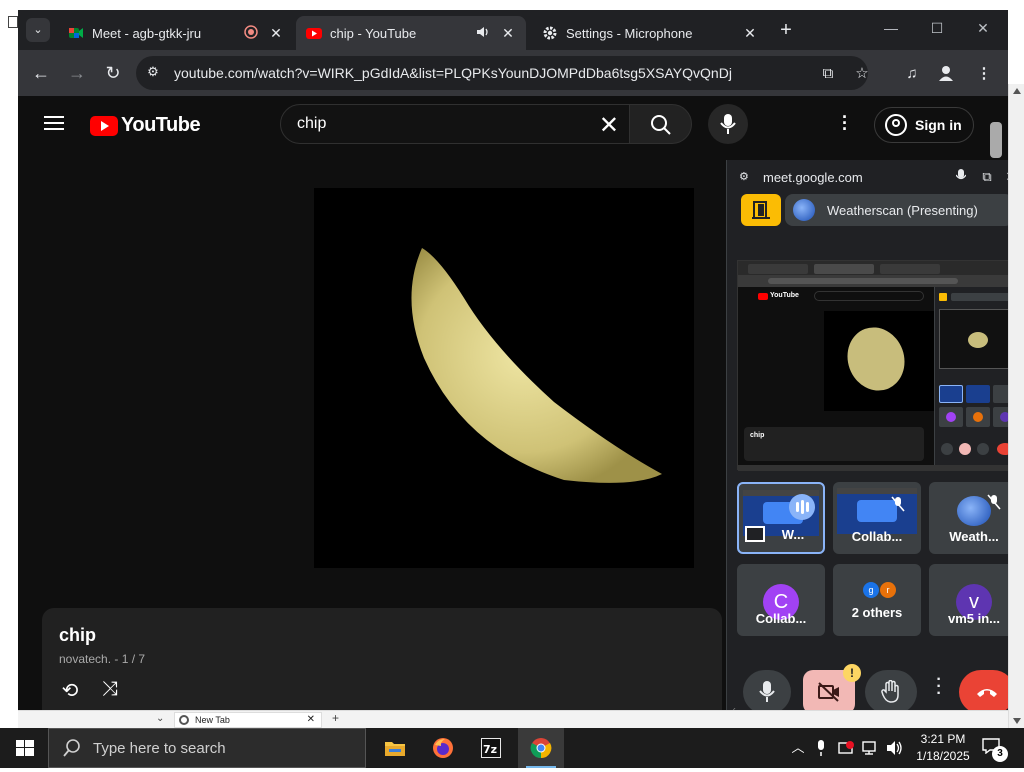 The width and height of the screenshot is (1024, 772). I want to click on tab-title: Meet - agb-gtkk-jru, so click(147, 33).